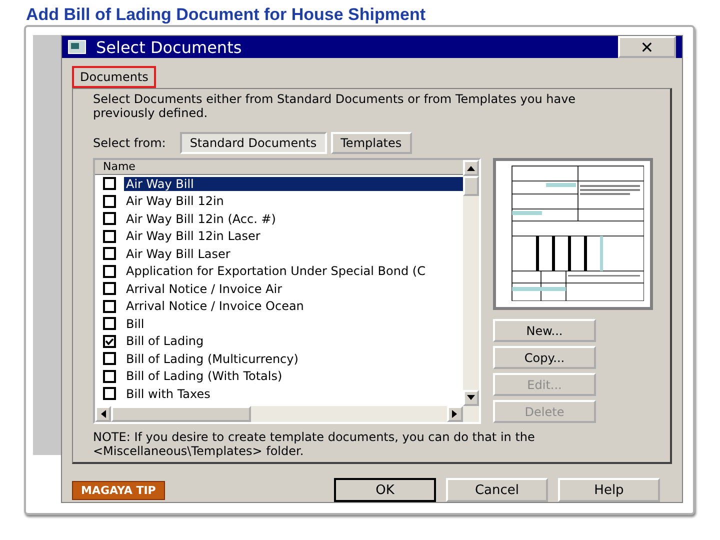  What do you see at coordinates (215, 306) in the screenshot?
I see `document-name: Arrival Notice / Invoice Ocean` at bounding box center [215, 306].